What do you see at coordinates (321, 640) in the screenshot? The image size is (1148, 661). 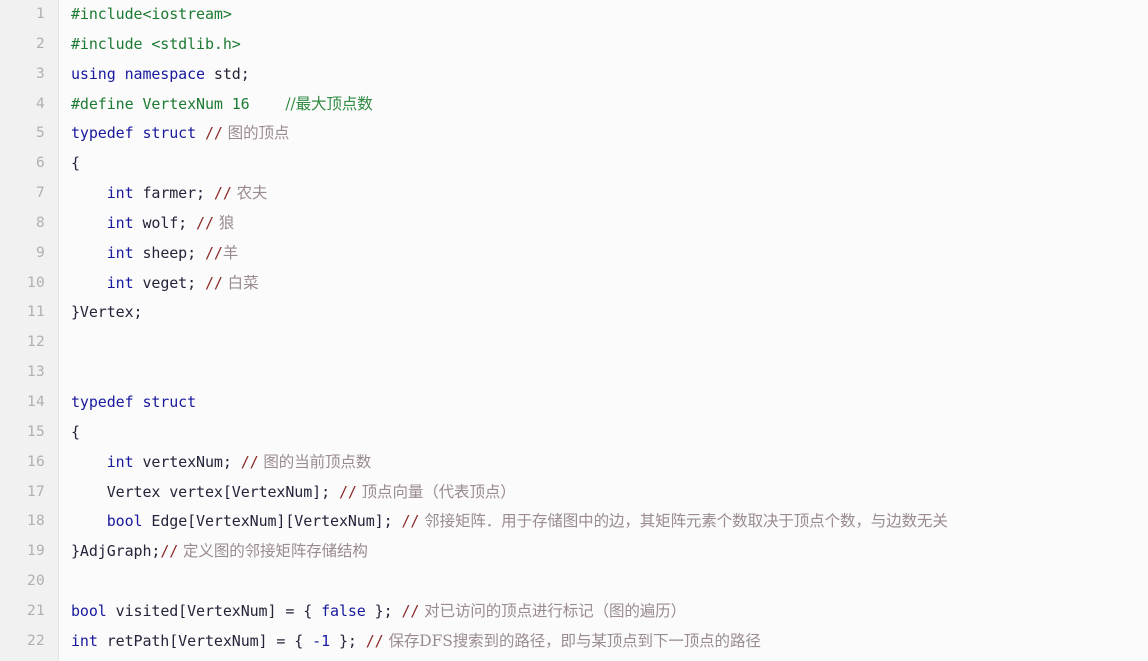 I see `token-number: -1` at bounding box center [321, 640].